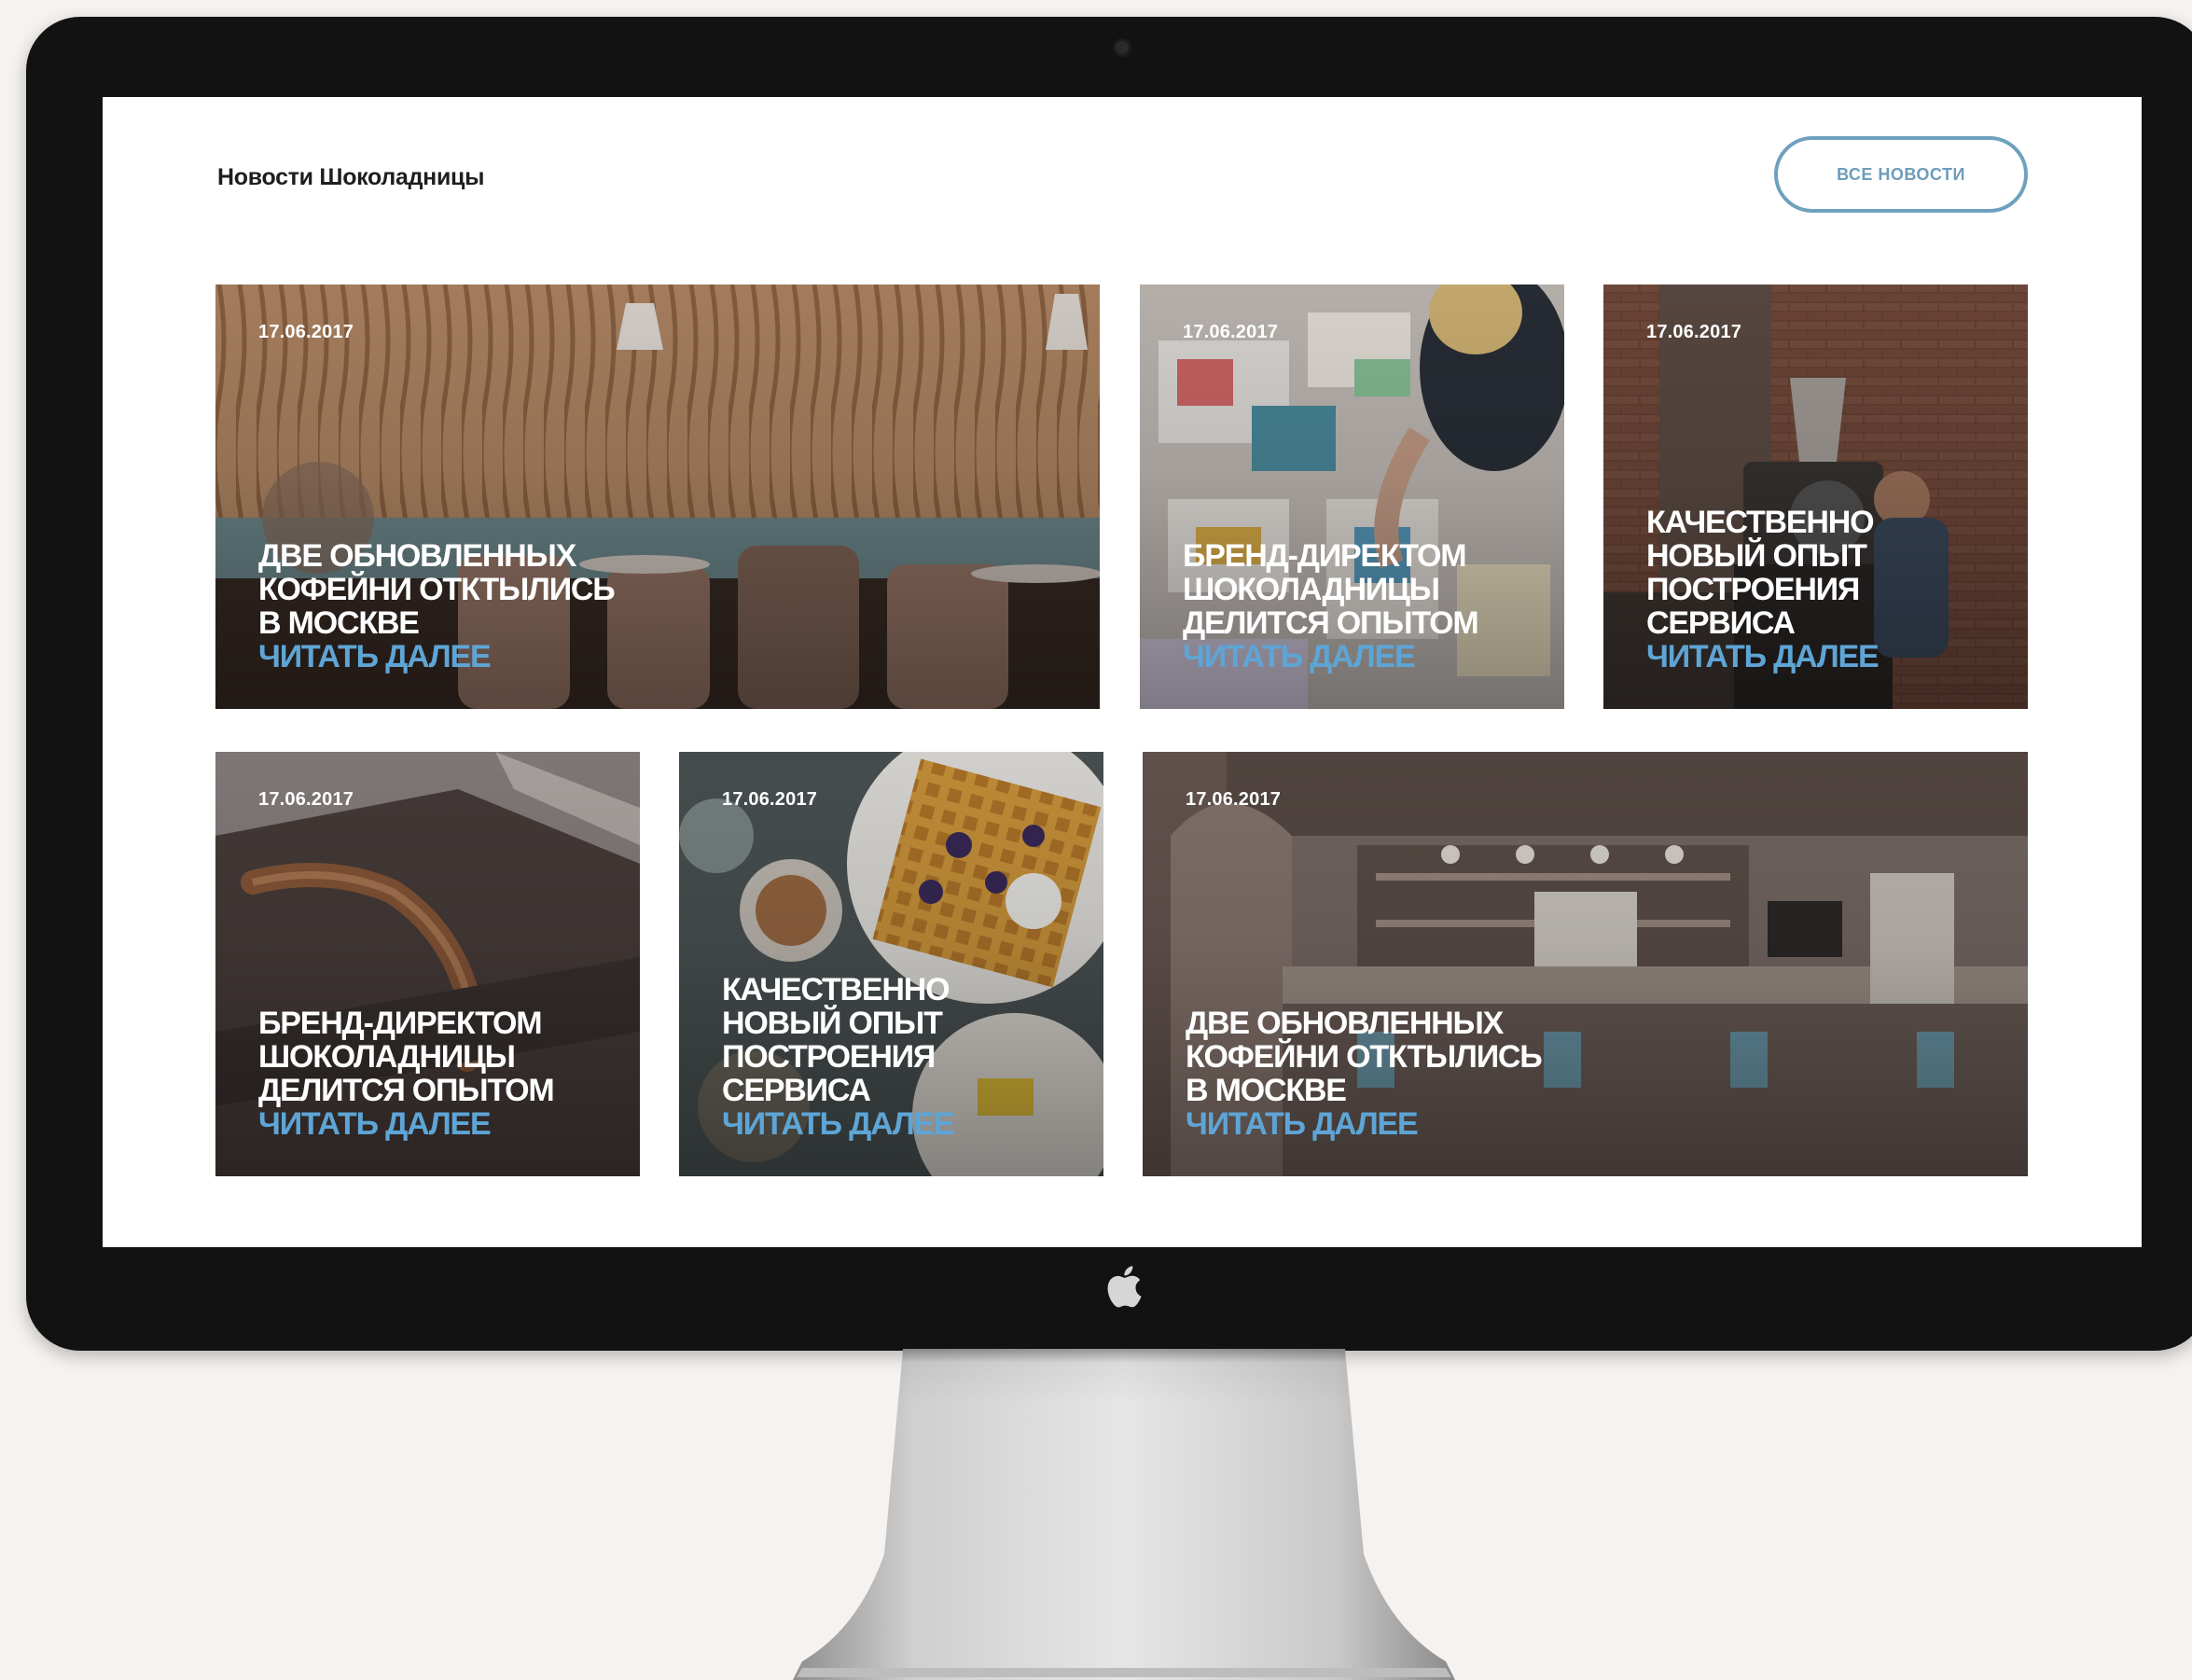  I want to click on camera-icon, so click(1122, 47).